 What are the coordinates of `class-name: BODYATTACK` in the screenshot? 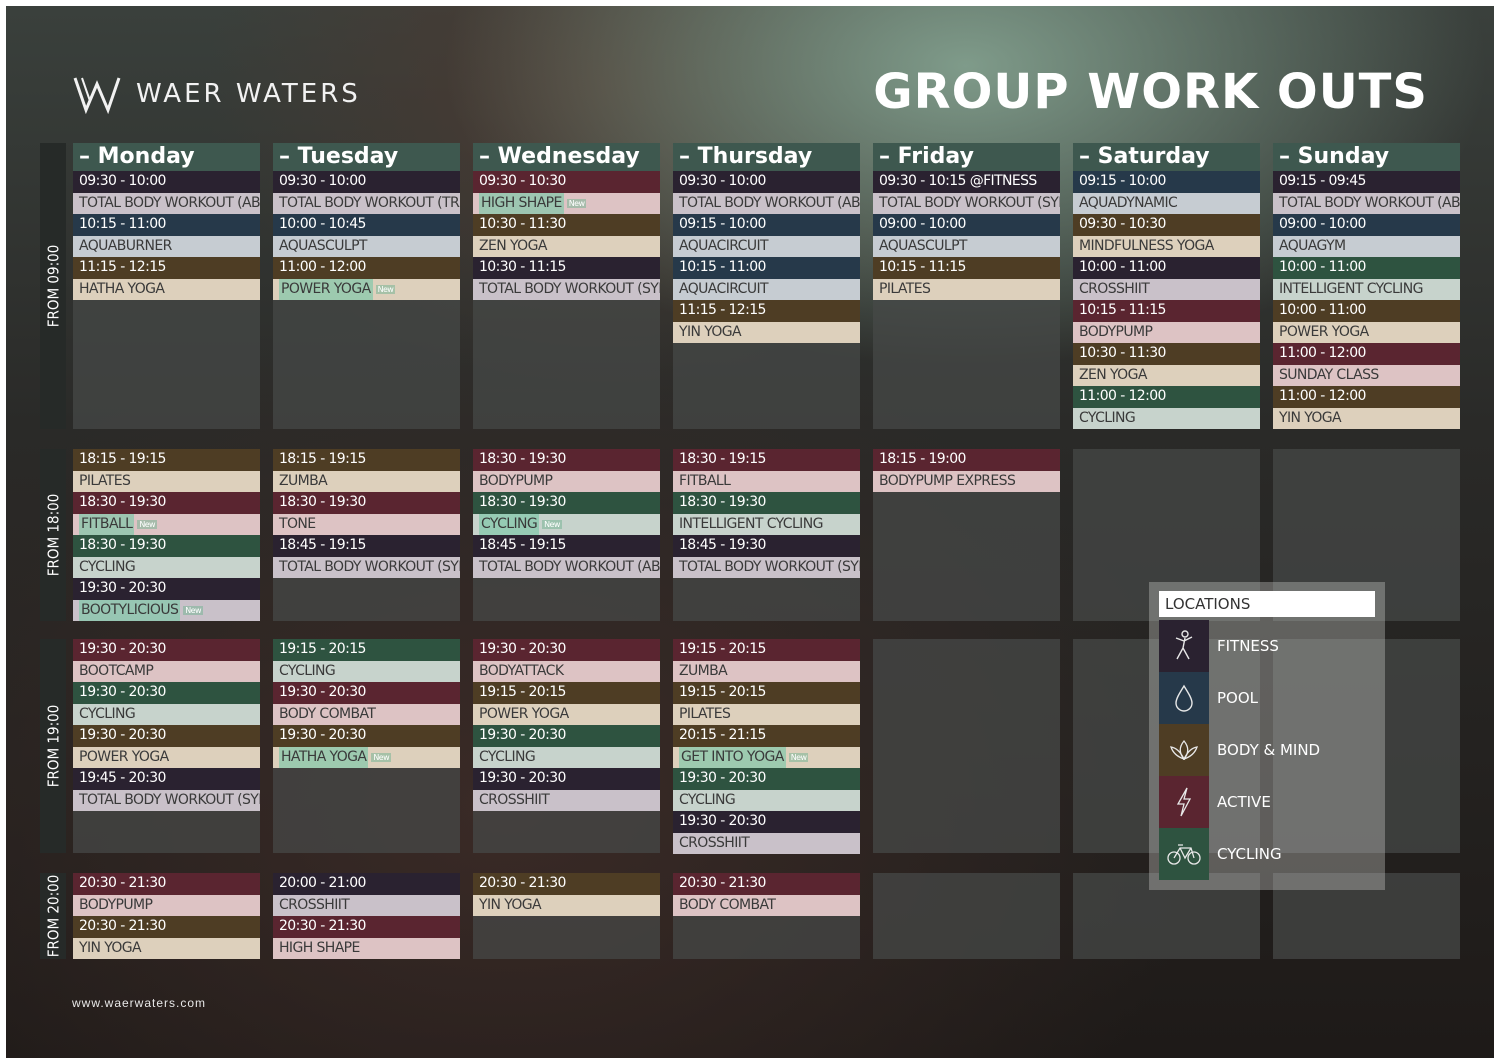 It's located at (566, 671).